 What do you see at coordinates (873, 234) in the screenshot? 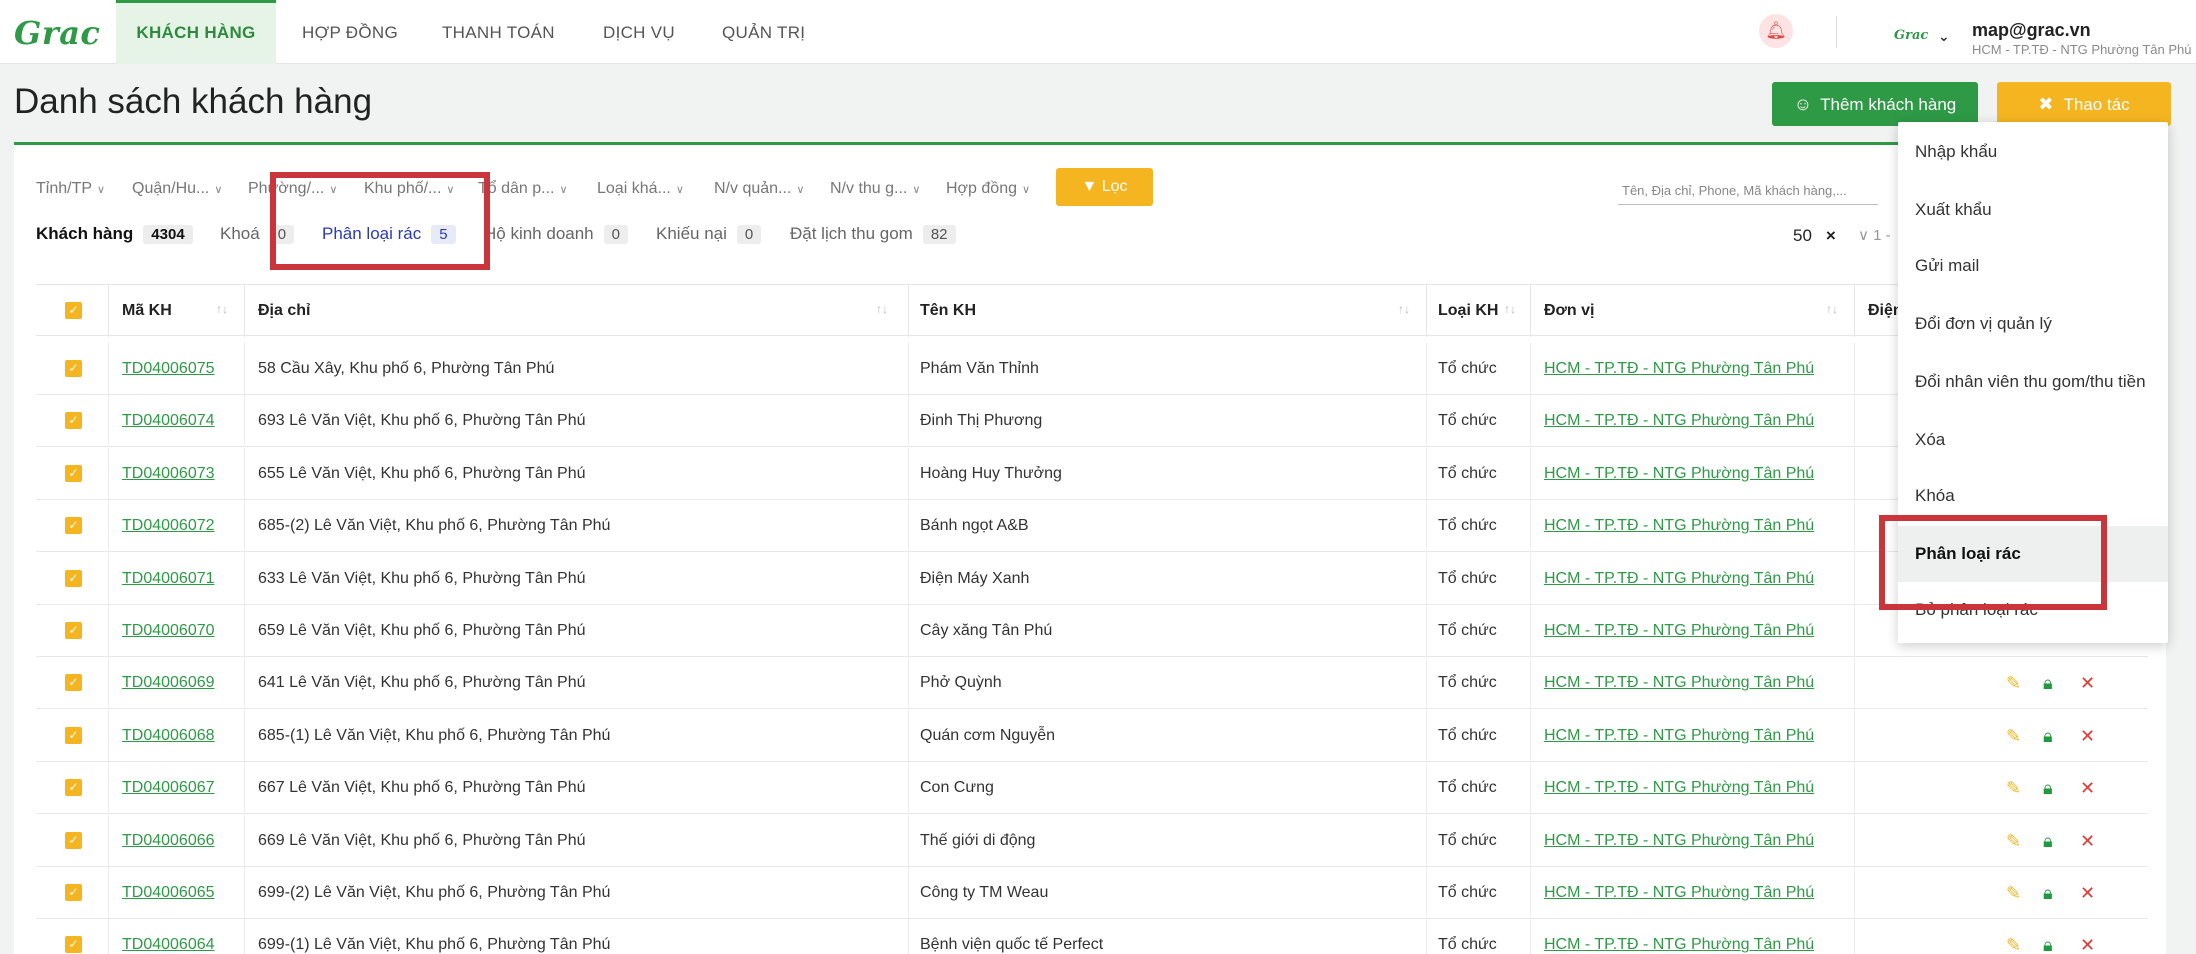
I see `tab-collection-schedule: Đặt lịch thu gom 82` at bounding box center [873, 234].